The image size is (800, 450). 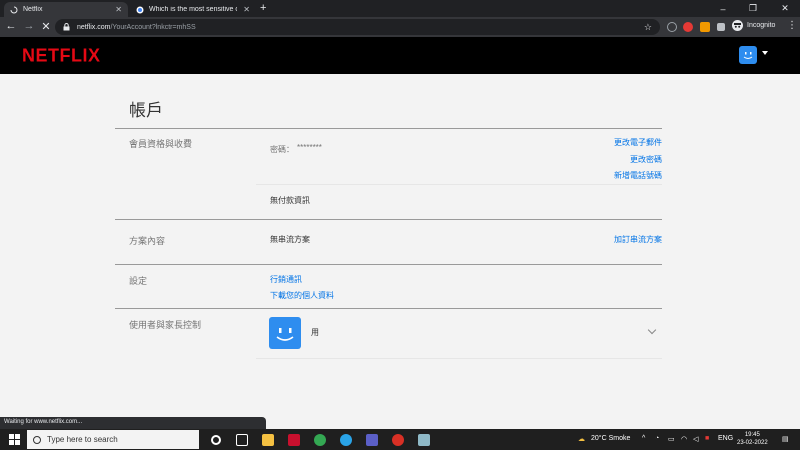 What do you see at coordinates (765, 53) in the screenshot?
I see `profile-menu-caret-icon` at bounding box center [765, 53].